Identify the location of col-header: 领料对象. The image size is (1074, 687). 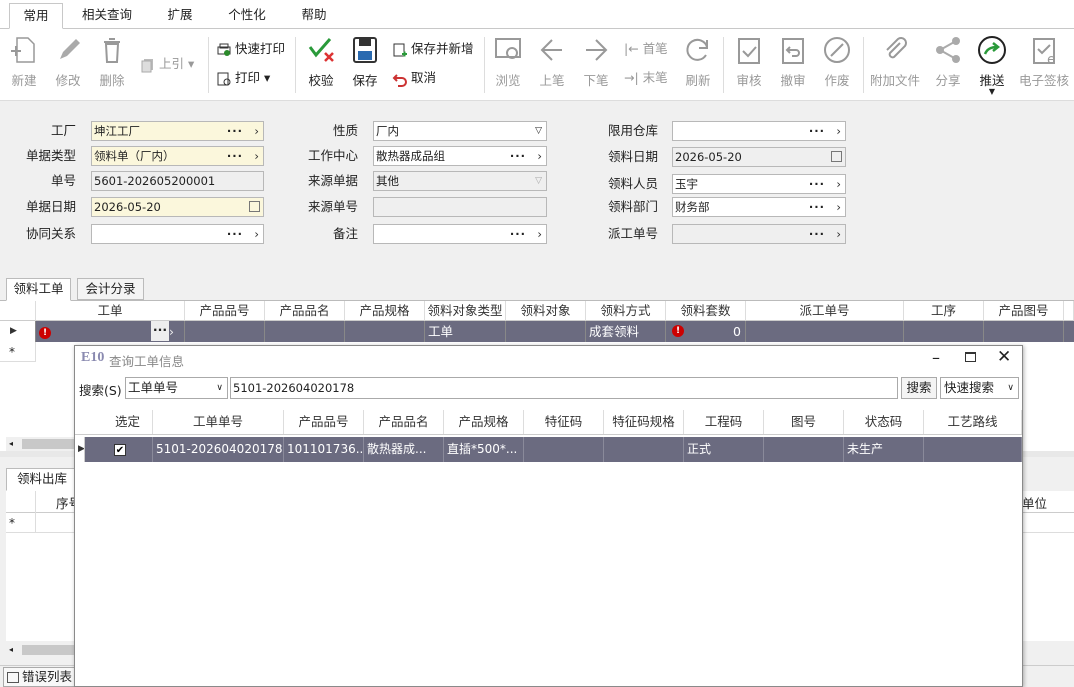
(546, 311).